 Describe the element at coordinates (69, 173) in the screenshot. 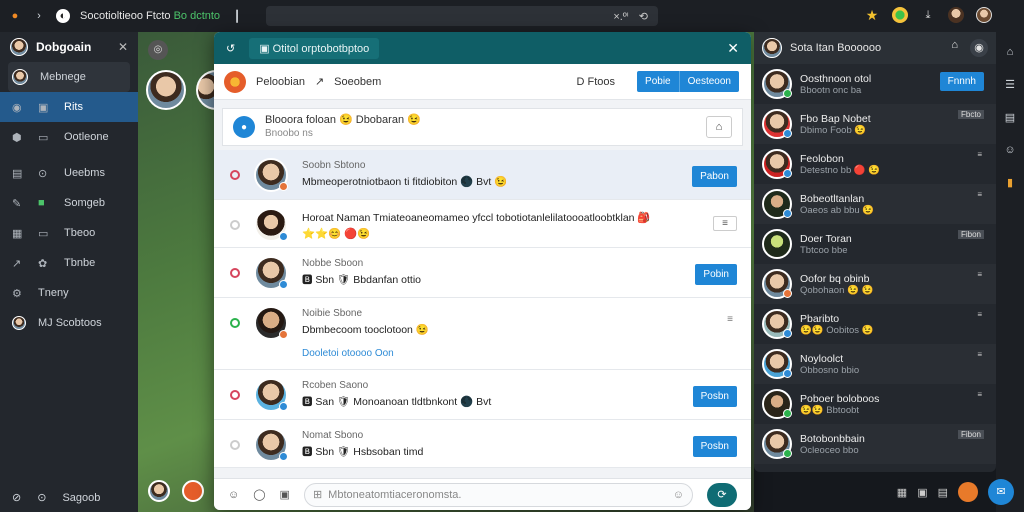

I see `sidebar-item-3: ▤ ⊙ Ueebms` at that location.